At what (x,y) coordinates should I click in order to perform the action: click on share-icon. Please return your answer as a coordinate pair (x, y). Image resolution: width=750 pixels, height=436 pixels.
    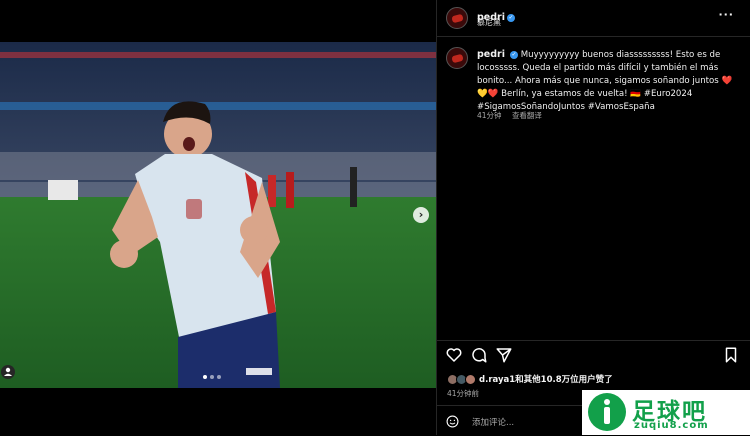
    Looking at the image, I should click on (504, 355).